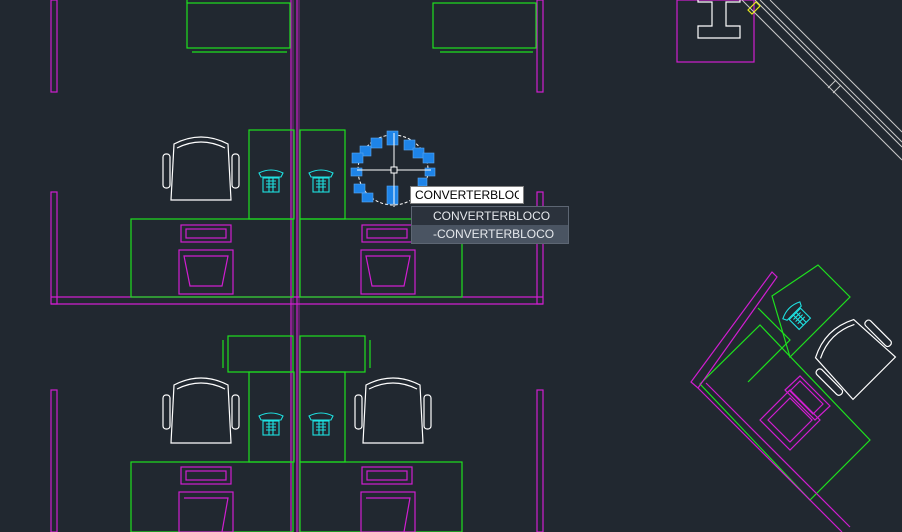  What do you see at coordinates (467, 195) in the screenshot?
I see `dynamic-command-input` at bounding box center [467, 195].